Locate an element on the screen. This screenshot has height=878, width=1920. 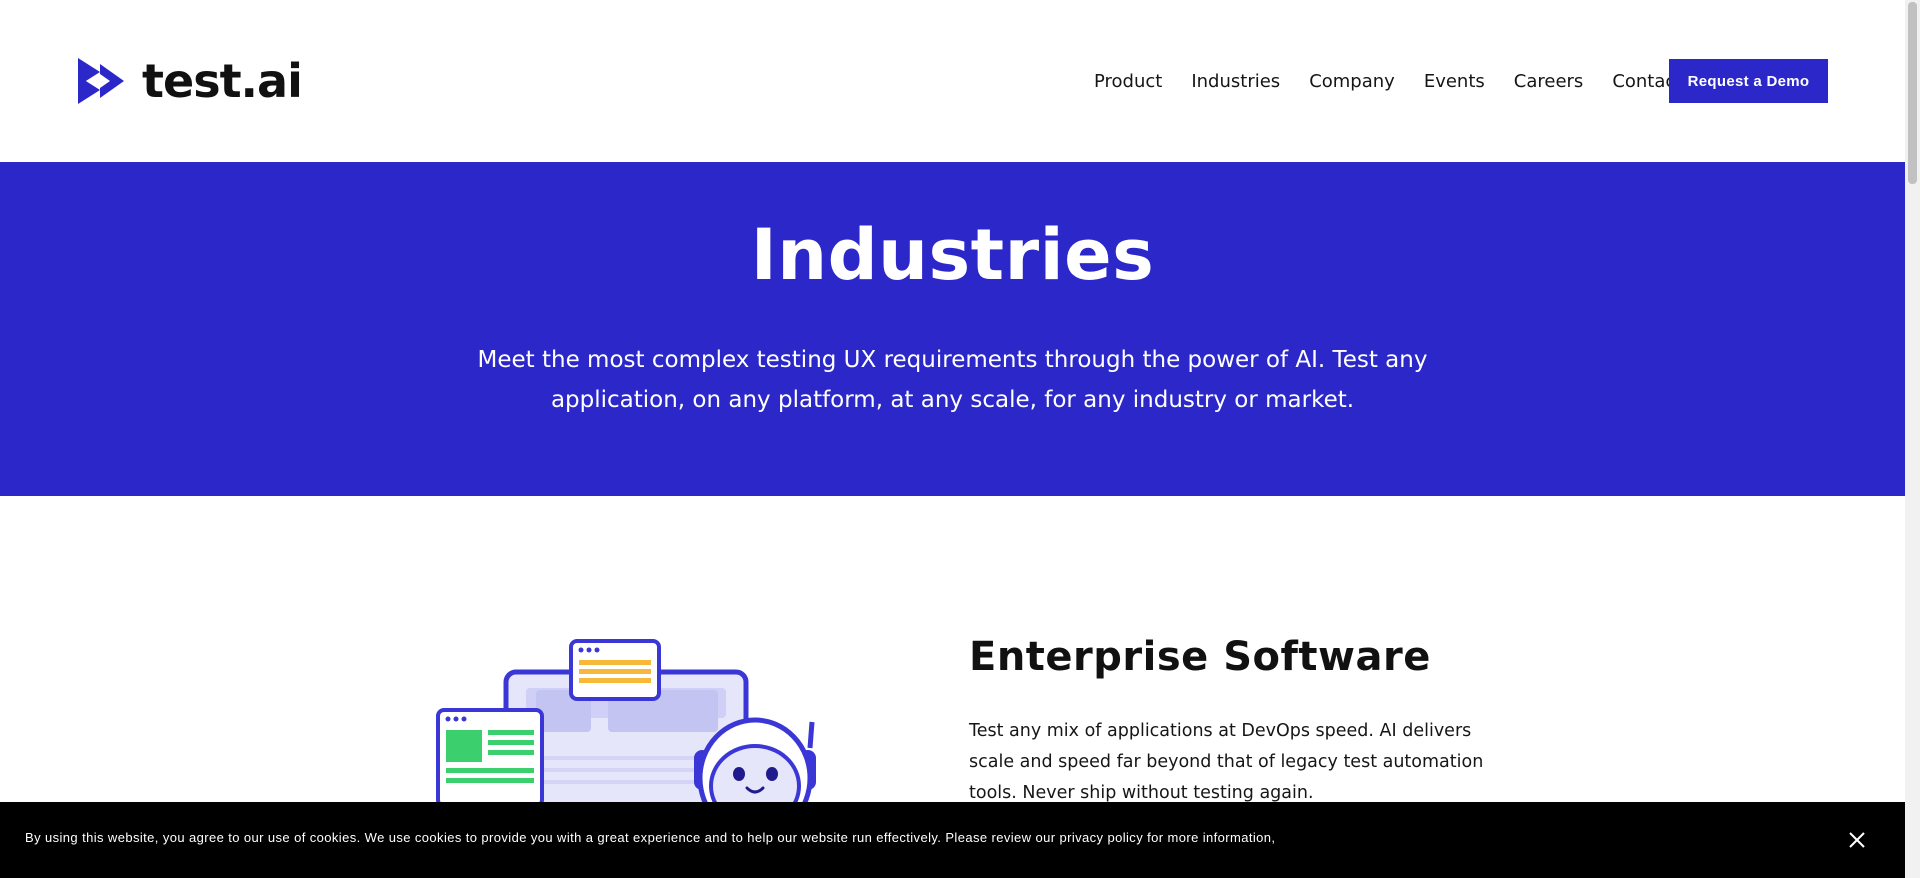
scrollbar-thumb is located at coordinates (1912, 93).